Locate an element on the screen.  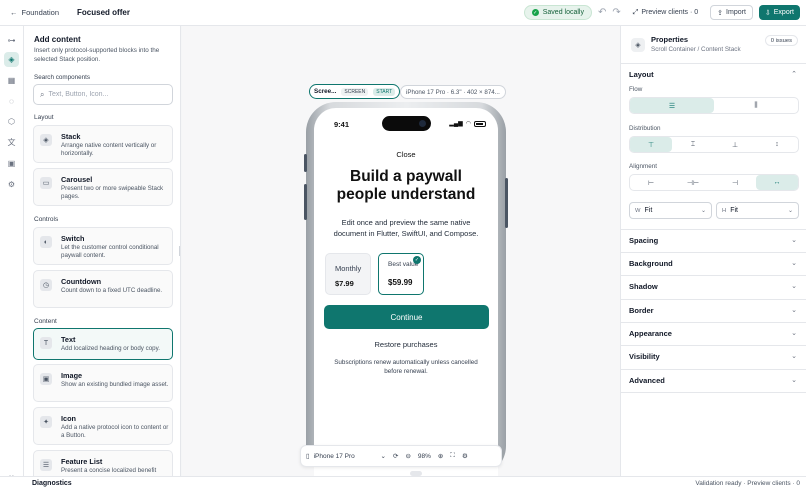
section-visibility: Visibility is located at coordinates (644, 356).